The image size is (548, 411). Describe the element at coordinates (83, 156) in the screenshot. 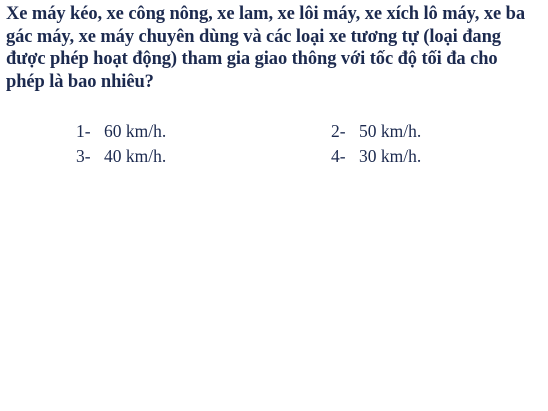

I see `option-number: 3-` at that location.